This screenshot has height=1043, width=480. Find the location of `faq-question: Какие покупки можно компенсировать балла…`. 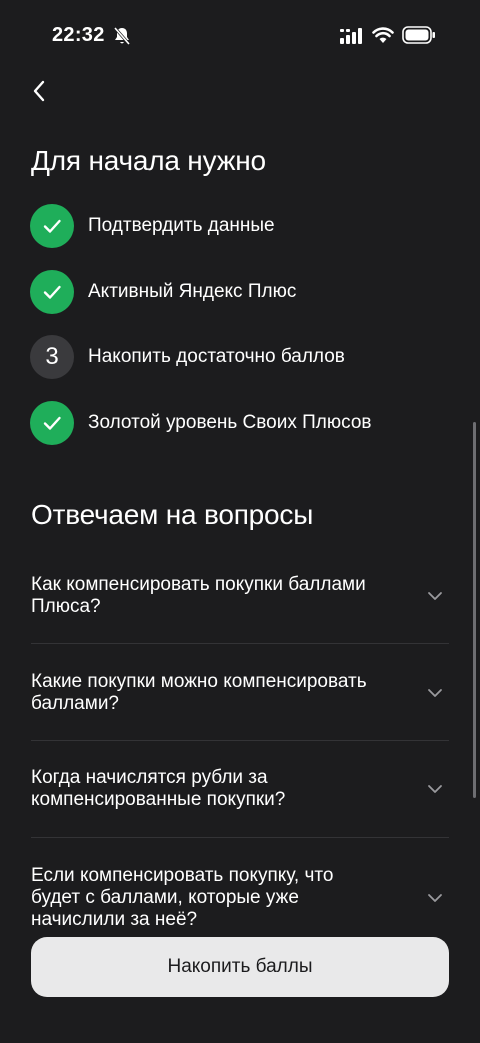

faq-question: Какие покупки можно компенсировать балла… is located at coordinates (199, 692).